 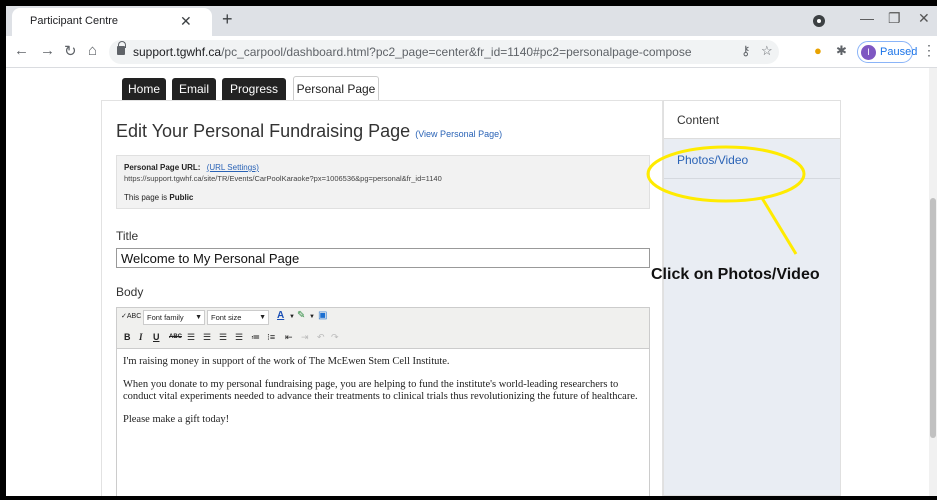 I want to click on align-center-icon: ☰, so click(x=207, y=337).